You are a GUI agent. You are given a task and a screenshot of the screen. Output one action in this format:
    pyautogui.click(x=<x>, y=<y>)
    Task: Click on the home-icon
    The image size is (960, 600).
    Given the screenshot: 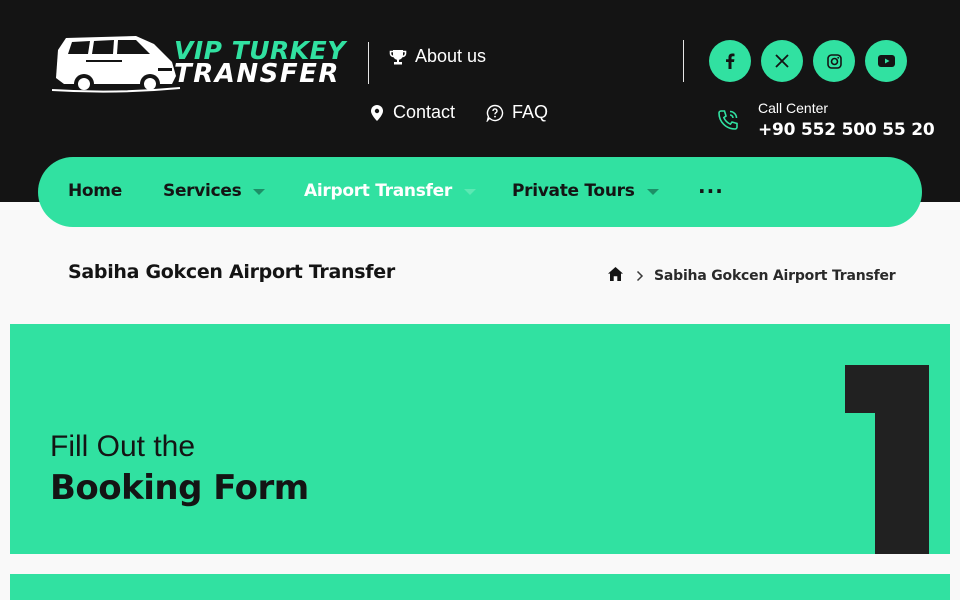 What is the action you would take?
    pyautogui.click(x=615, y=274)
    